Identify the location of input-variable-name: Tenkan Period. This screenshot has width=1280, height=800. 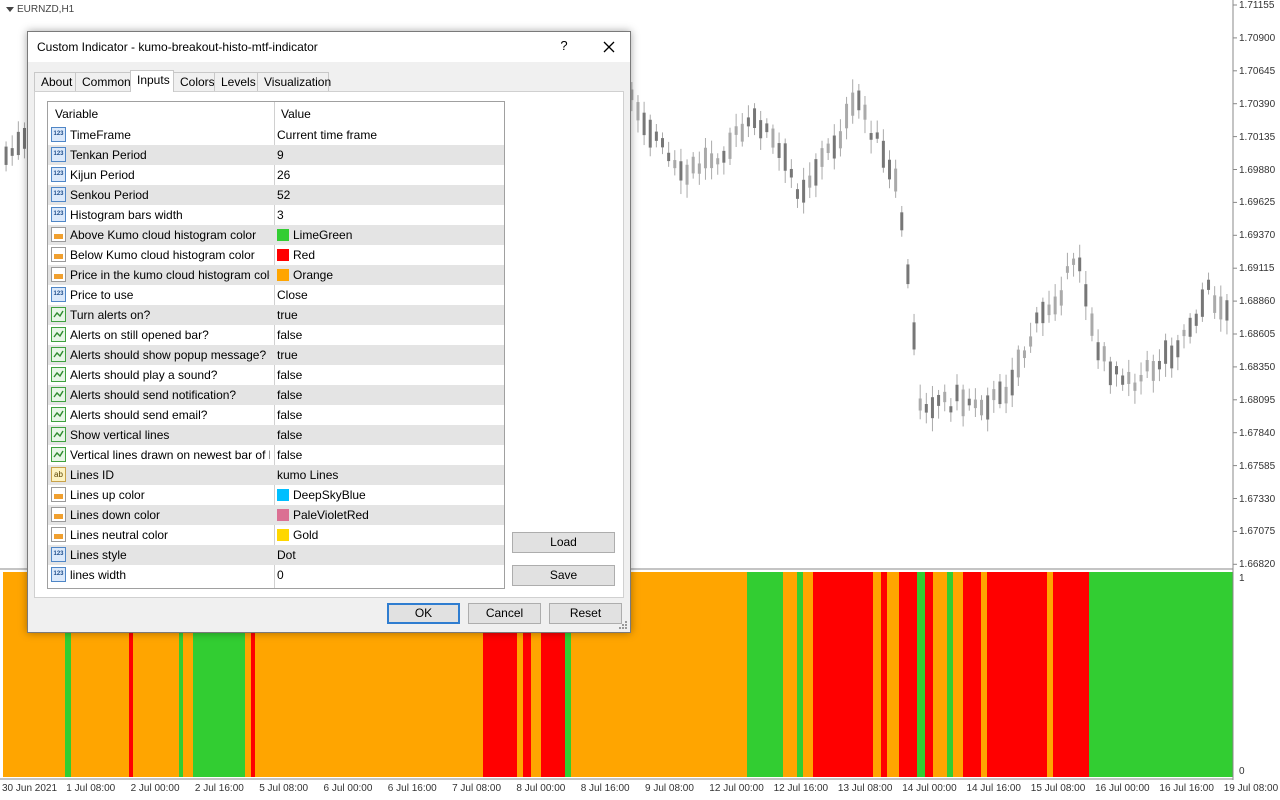
(108, 155).